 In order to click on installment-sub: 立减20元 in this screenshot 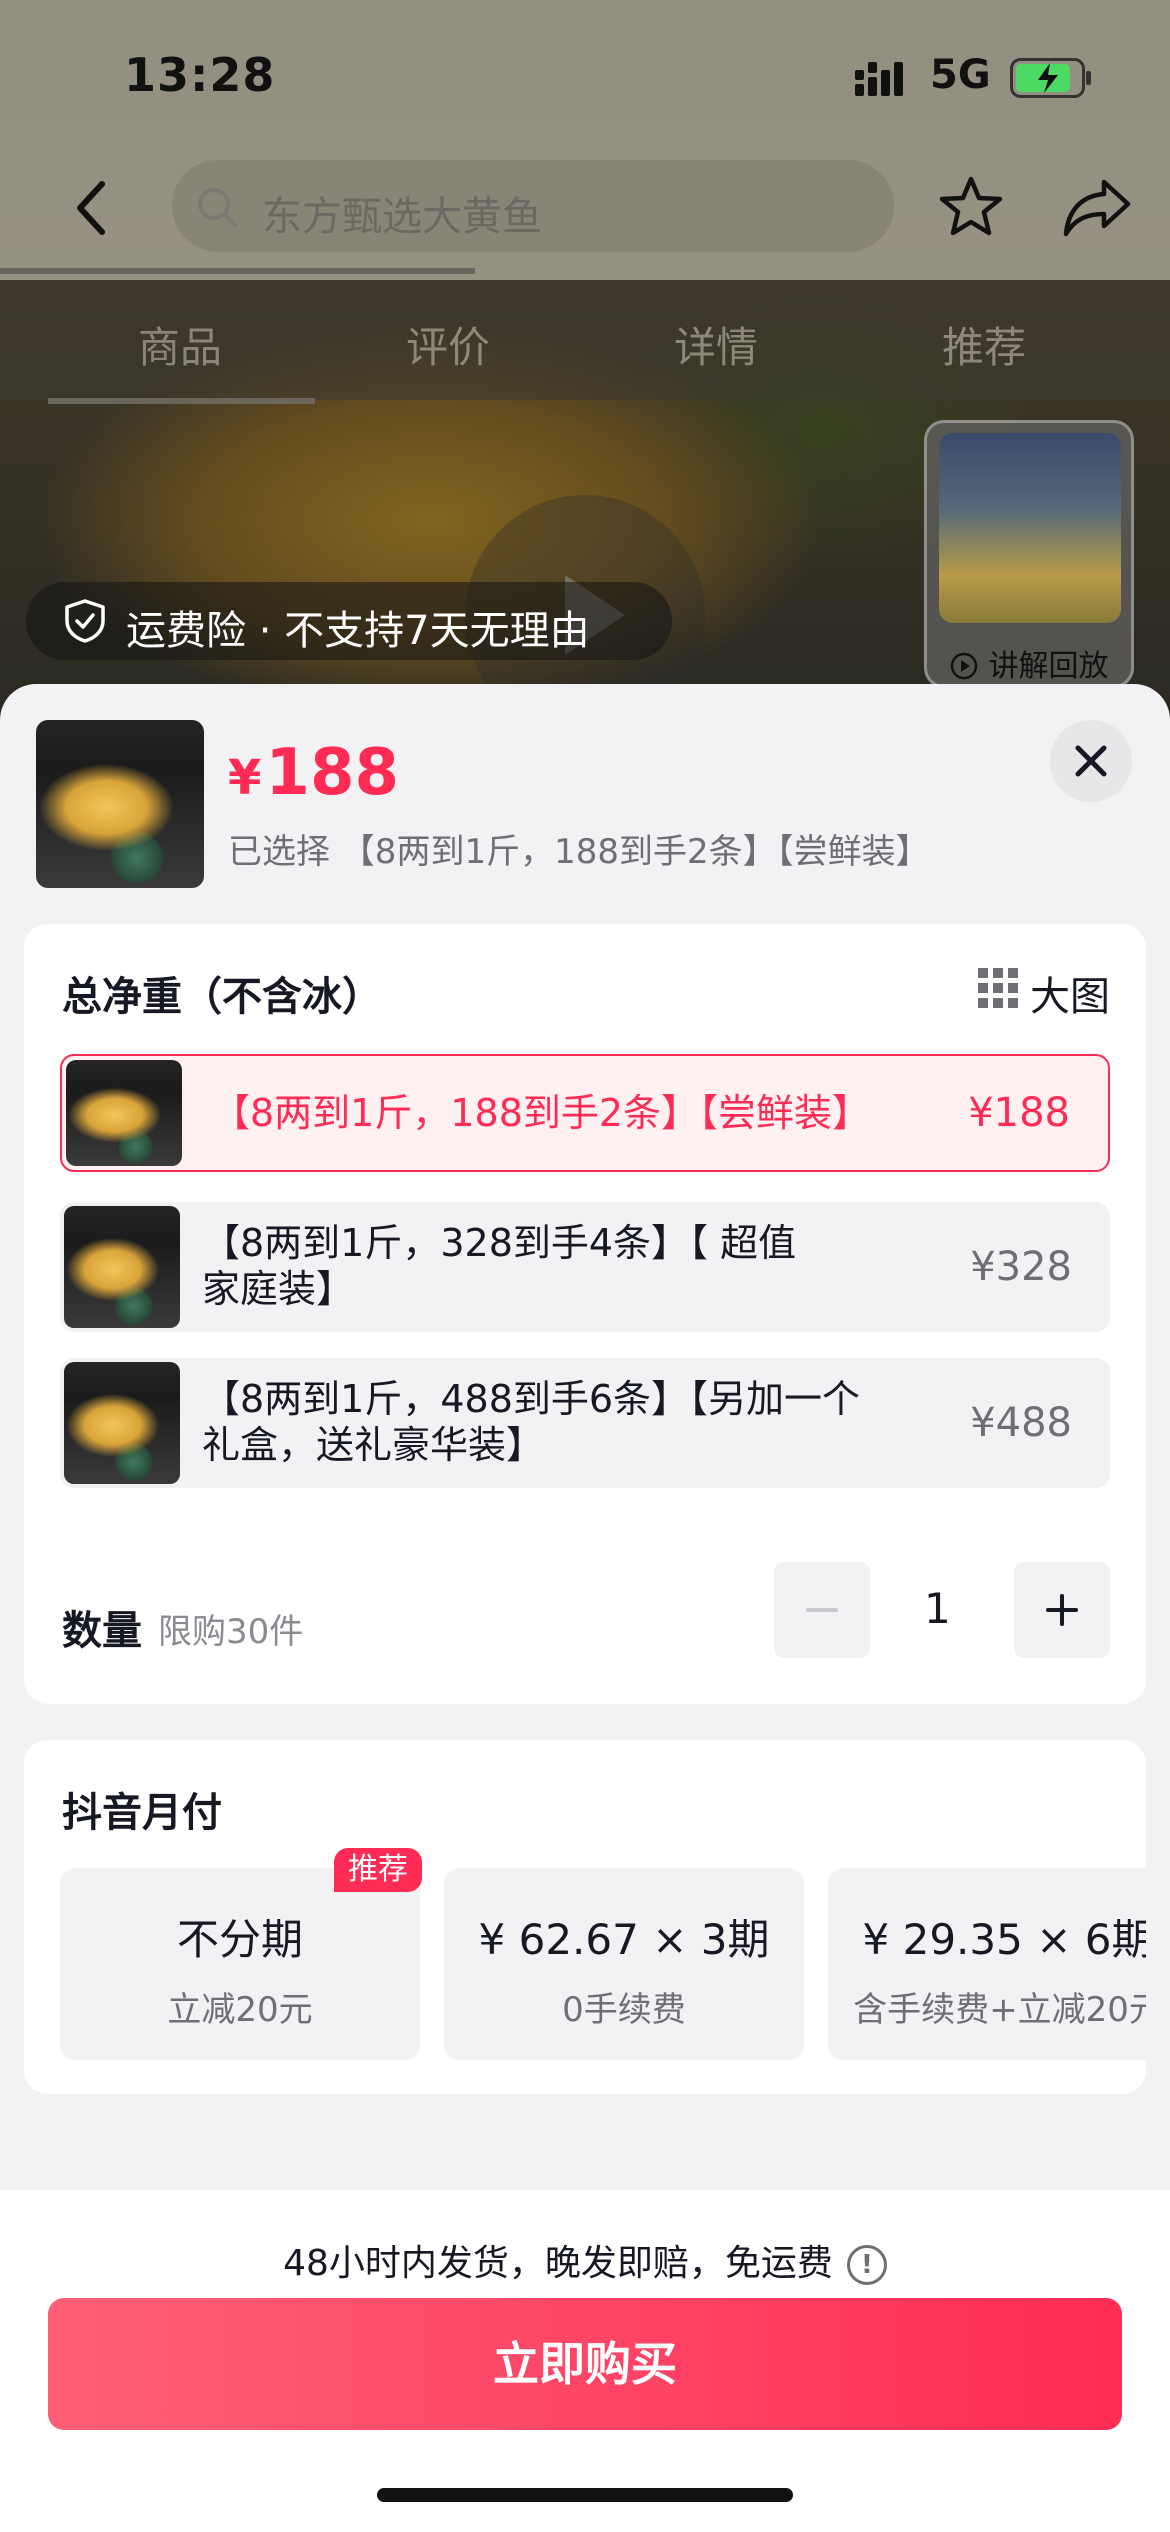, I will do `click(240, 2010)`.